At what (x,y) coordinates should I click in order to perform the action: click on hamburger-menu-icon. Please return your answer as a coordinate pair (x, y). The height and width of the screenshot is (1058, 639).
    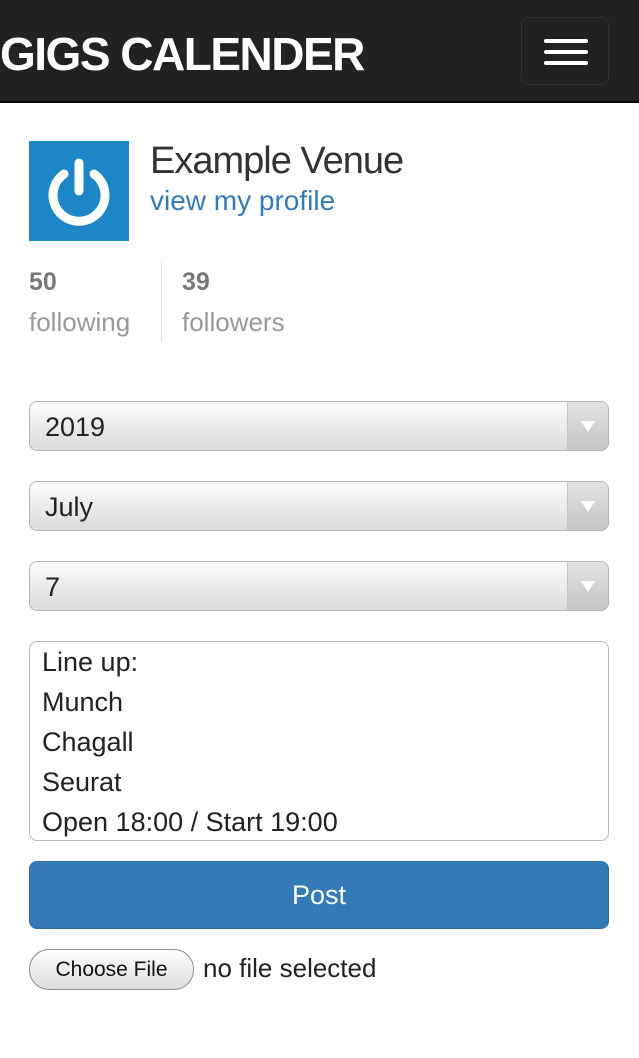
    Looking at the image, I should click on (565, 51).